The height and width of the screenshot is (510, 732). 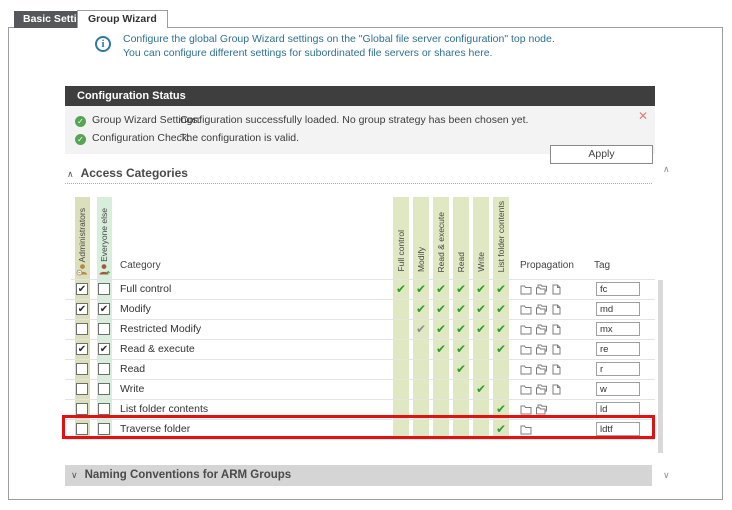 What do you see at coordinates (421, 329) in the screenshot?
I see `check-mark-grey: ✔` at bounding box center [421, 329].